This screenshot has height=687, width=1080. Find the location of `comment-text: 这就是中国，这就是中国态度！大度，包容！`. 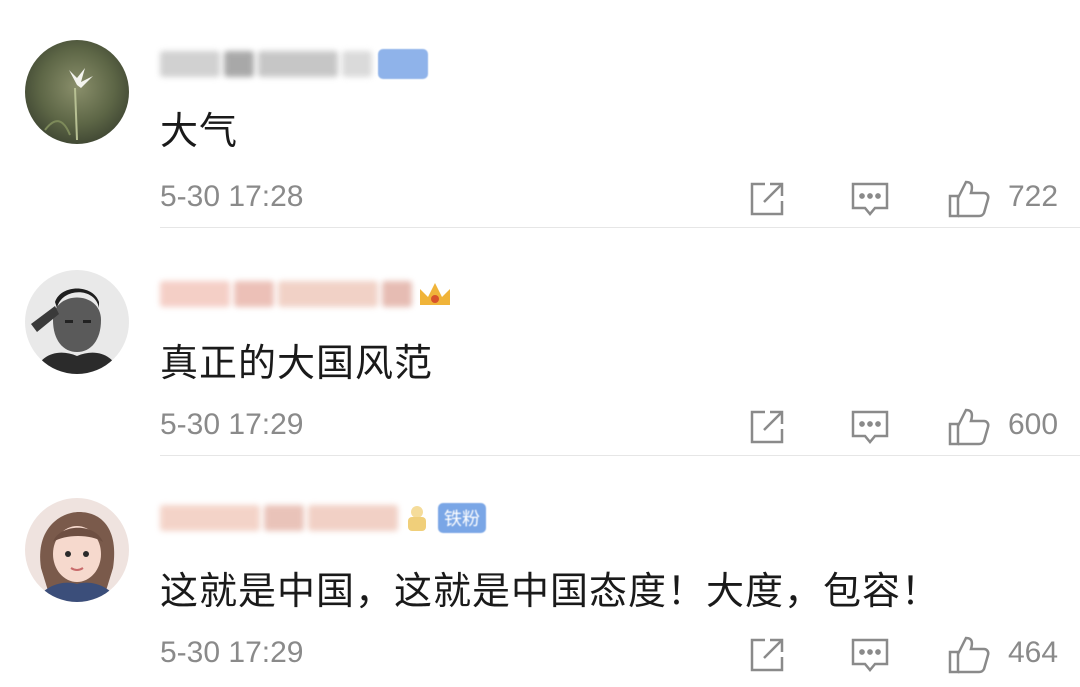

comment-text: 这就是中国，这就是中国态度！大度，包容！ is located at coordinates (550, 591).